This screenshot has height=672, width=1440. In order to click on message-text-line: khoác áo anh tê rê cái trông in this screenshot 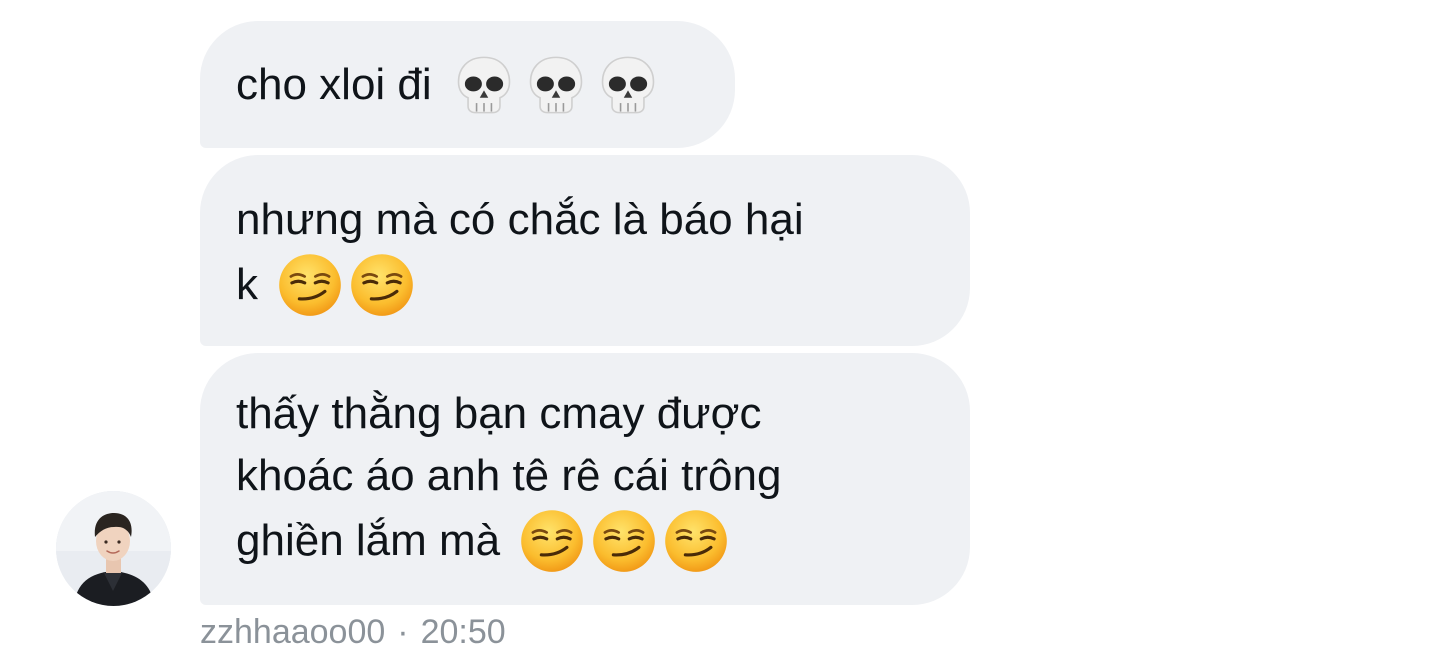, I will do `click(509, 475)`.